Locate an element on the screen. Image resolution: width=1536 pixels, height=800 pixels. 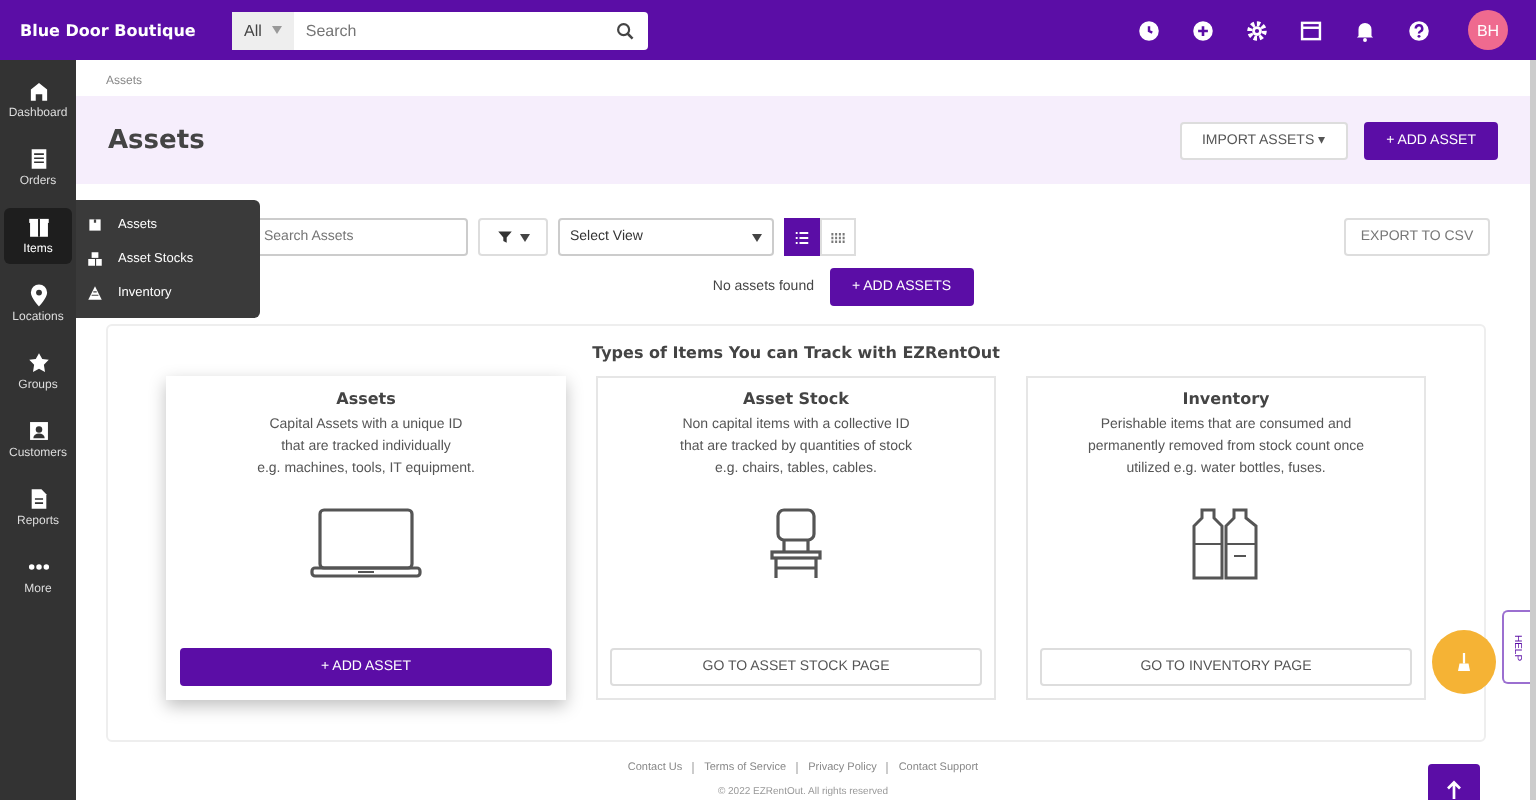
house-icon is located at coordinates (38, 91).